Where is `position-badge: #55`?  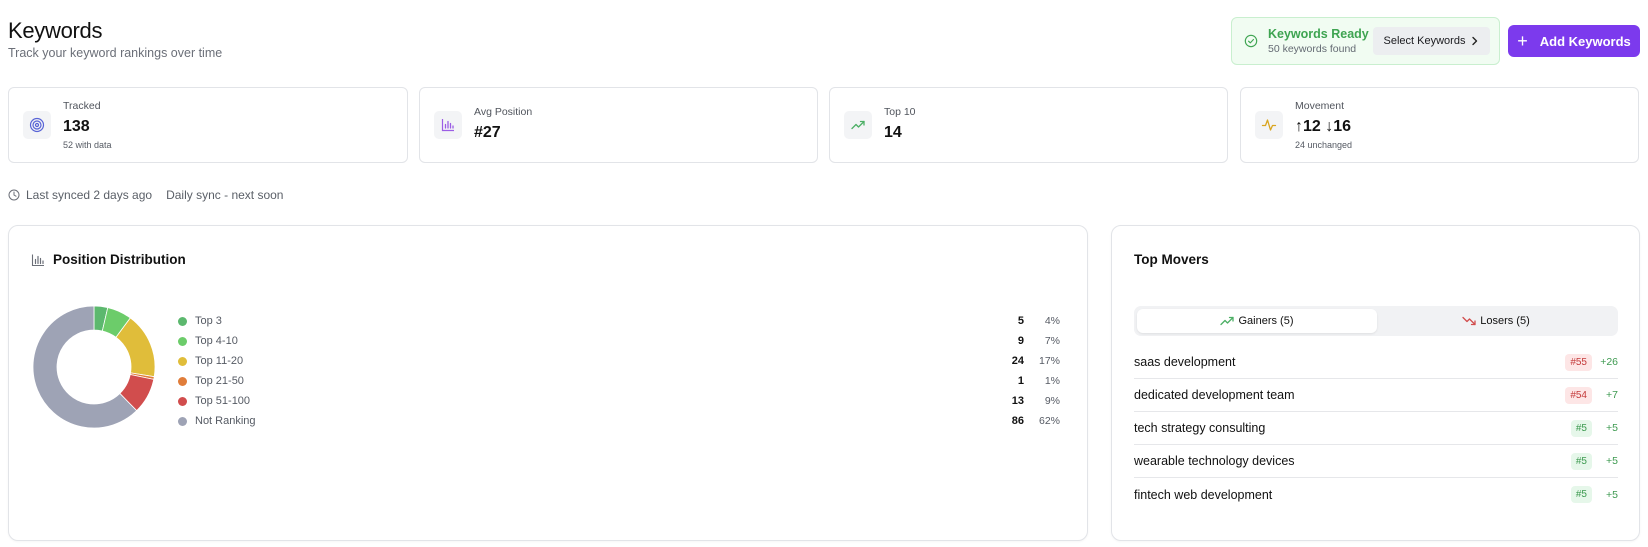
position-badge: #55 is located at coordinates (1578, 362).